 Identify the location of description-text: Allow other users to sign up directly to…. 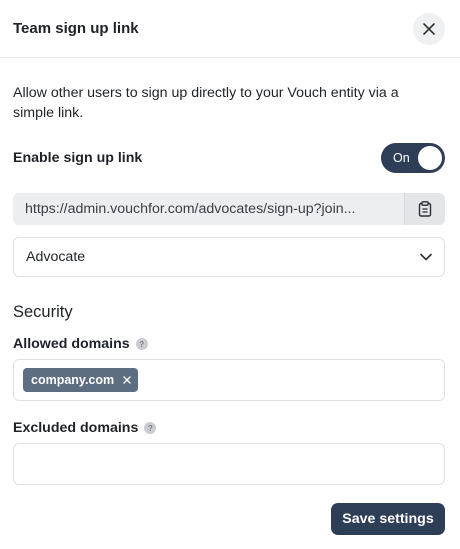
(206, 103).